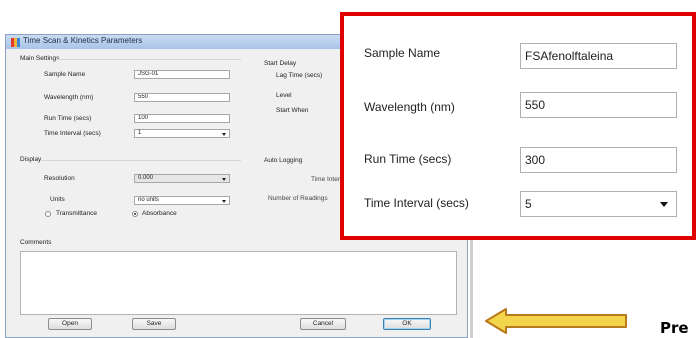 The width and height of the screenshot is (696, 338). I want to click on zoom-time-interval-label: Time Interval (secs), so click(416, 203).